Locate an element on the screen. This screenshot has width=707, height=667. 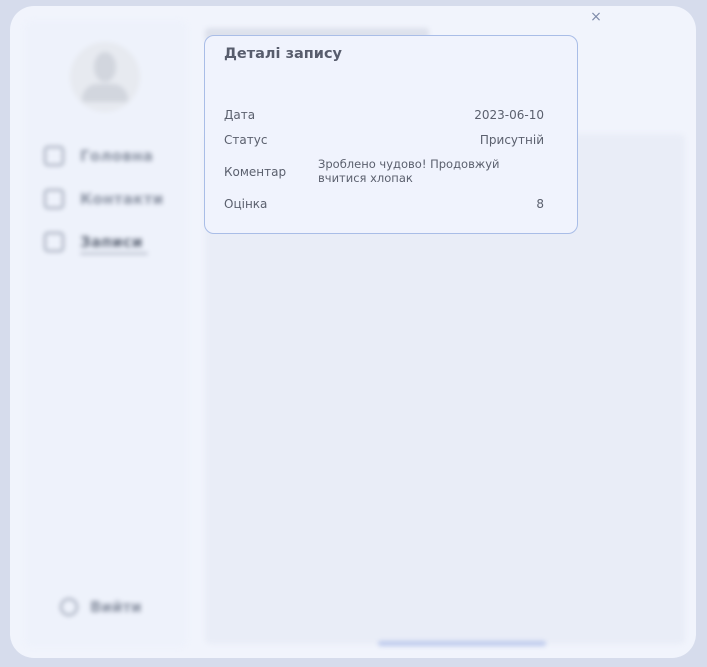
horizontal-scrollbar is located at coordinates (462, 643).